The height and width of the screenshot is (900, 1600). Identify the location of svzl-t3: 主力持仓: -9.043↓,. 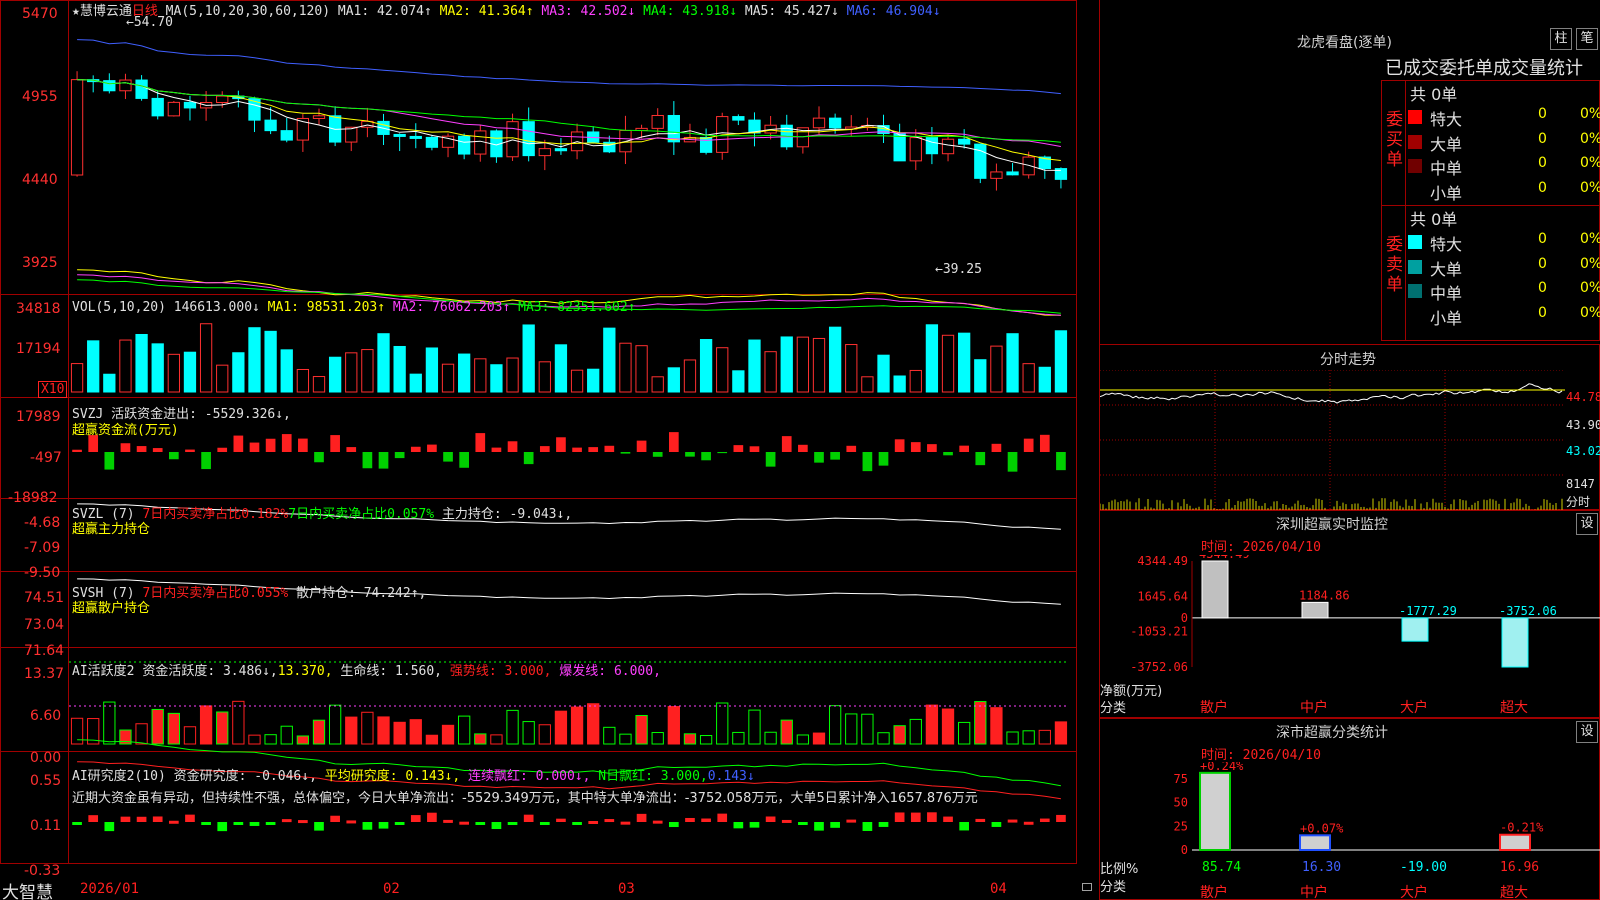
(507, 514).